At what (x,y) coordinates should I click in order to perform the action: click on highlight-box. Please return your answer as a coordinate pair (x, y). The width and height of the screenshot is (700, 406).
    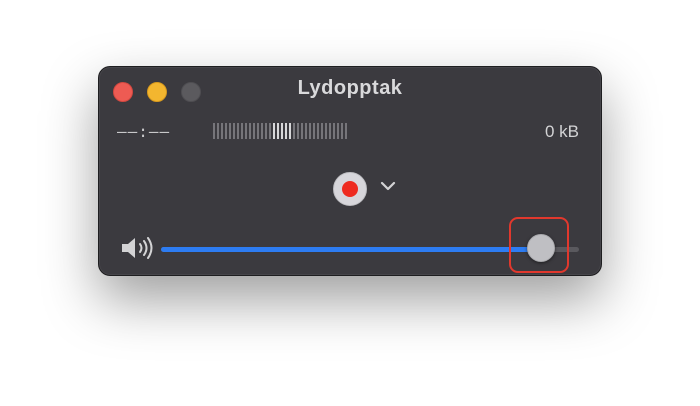
    Looking at the image, I should click on (539, 245).